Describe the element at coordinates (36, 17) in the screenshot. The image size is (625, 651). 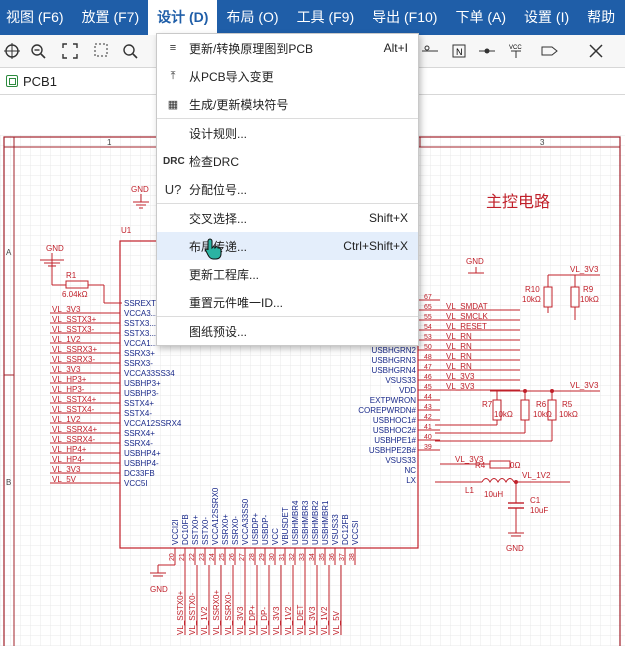
I see `menu-view: 视图 (F6)` at that location.